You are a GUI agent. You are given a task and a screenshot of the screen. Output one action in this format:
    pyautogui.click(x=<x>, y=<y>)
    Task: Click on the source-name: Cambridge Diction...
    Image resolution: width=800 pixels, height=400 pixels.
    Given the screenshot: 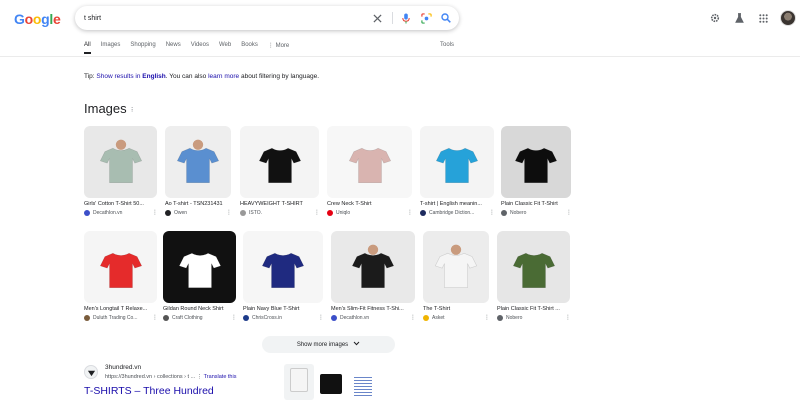 What is the action you would take?
    pyautogui.click(x=452, y=213)
    